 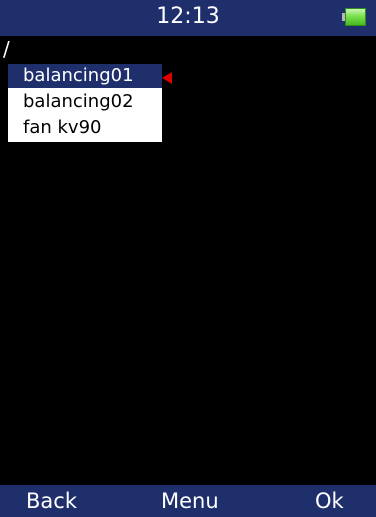 I want to click on menu-button: Menu, so click(x=190, y=501).